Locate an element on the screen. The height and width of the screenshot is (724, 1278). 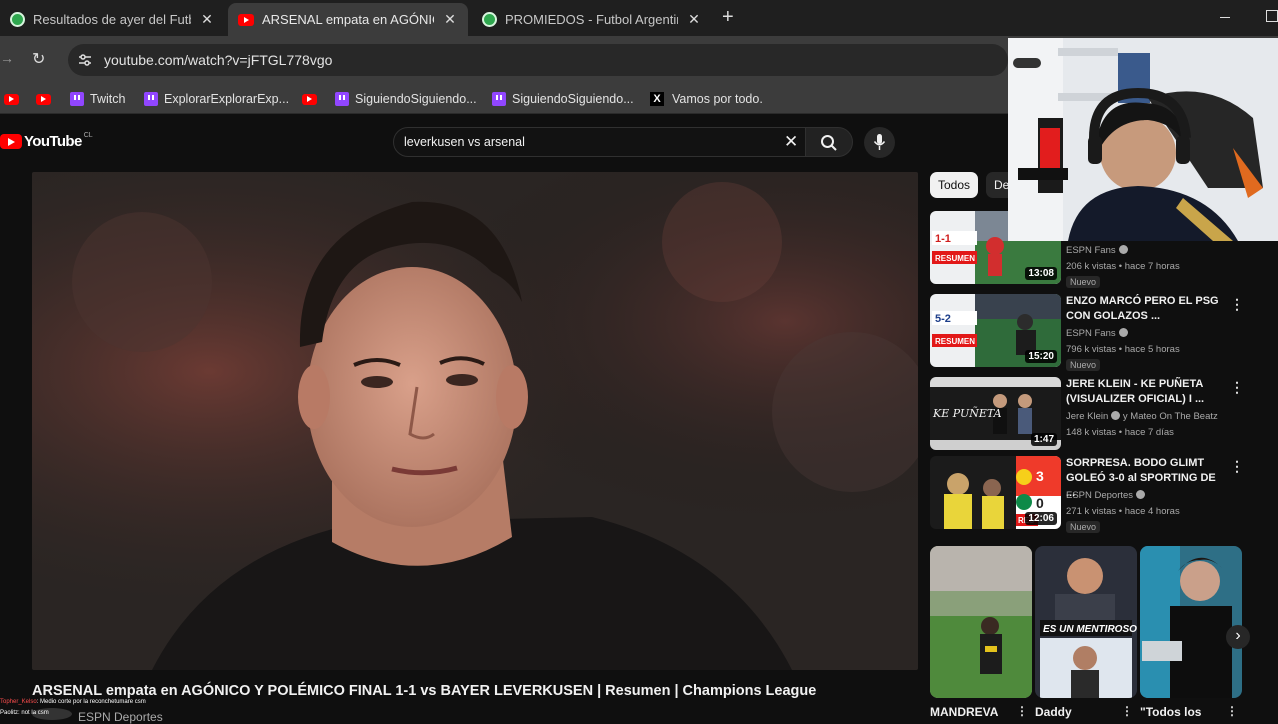
streamer-webcam-feed is located at coordinates (1143, 139).